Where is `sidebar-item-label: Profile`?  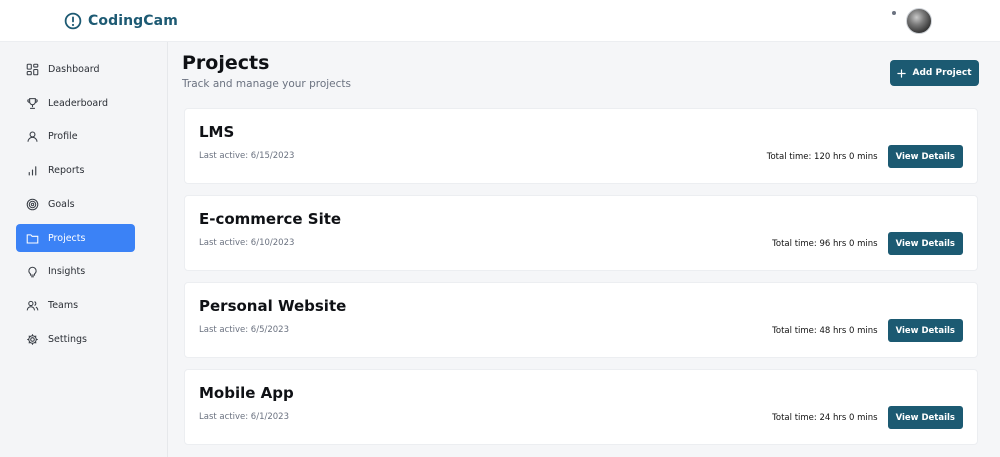
sidebar-item-label: Profile is located at coordinates (63, 136).